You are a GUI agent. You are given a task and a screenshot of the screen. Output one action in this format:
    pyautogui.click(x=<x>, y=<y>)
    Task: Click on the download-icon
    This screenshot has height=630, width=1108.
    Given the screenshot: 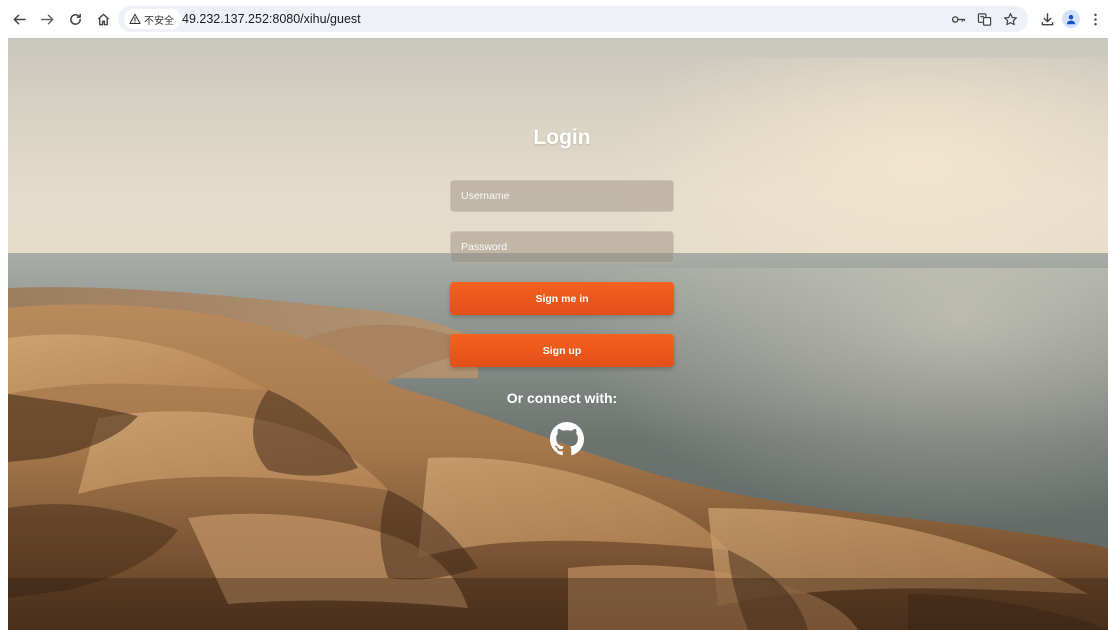 What is the action you would take?
    pyautogui.click(x=1047, y=18)
    